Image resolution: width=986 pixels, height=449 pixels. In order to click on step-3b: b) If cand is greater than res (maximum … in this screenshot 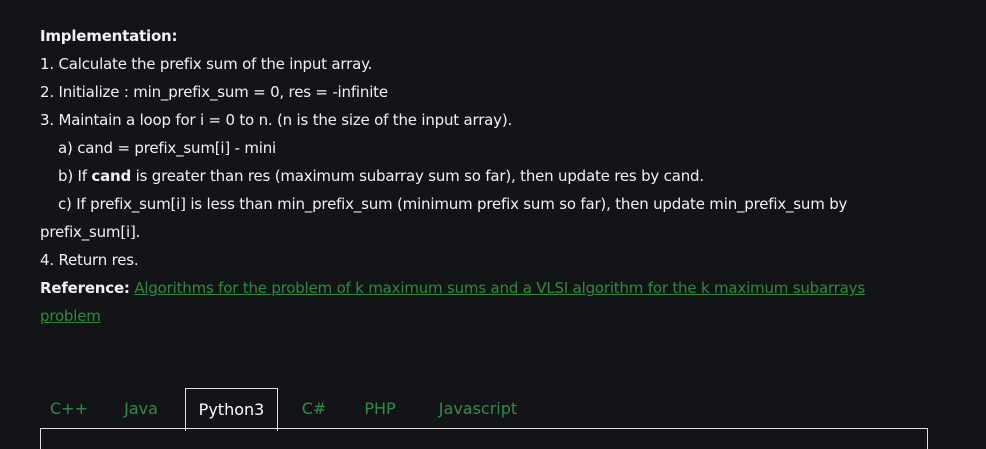, I will do `click(490, 176)`.